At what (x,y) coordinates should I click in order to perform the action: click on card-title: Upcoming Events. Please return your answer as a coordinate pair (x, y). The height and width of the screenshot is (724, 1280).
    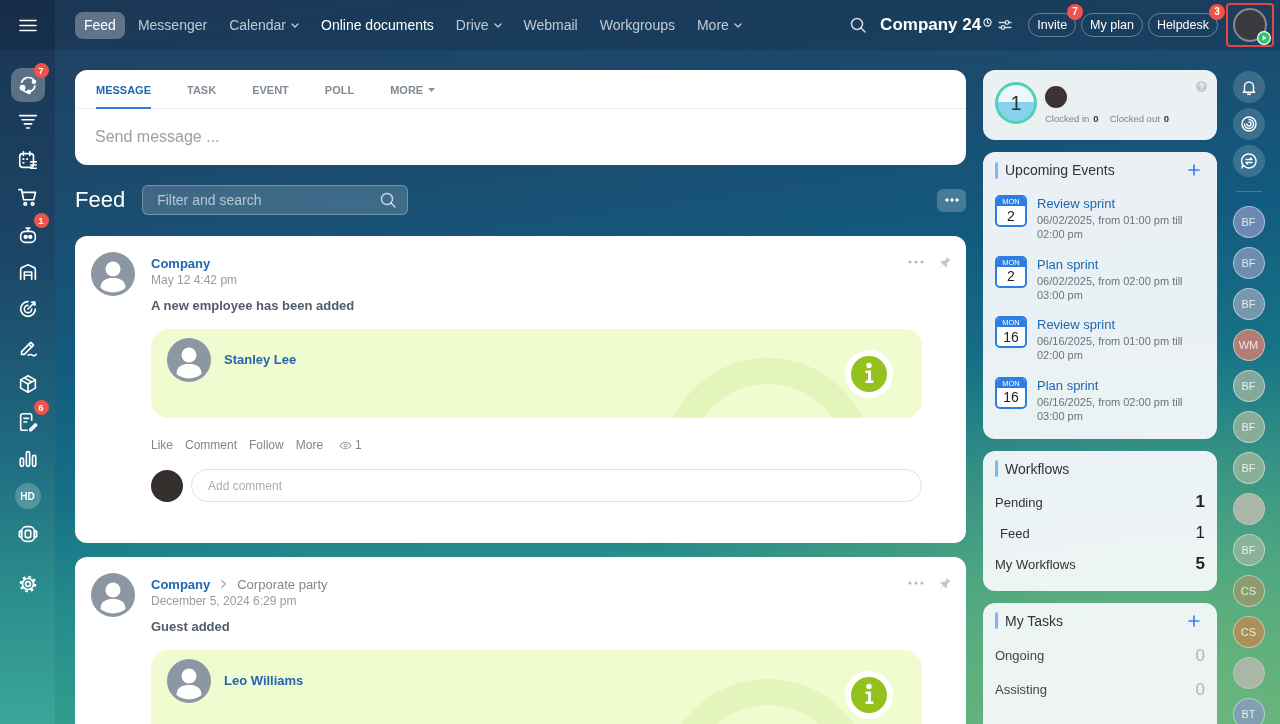
    Looking at the image, I should click on (1060, 170).